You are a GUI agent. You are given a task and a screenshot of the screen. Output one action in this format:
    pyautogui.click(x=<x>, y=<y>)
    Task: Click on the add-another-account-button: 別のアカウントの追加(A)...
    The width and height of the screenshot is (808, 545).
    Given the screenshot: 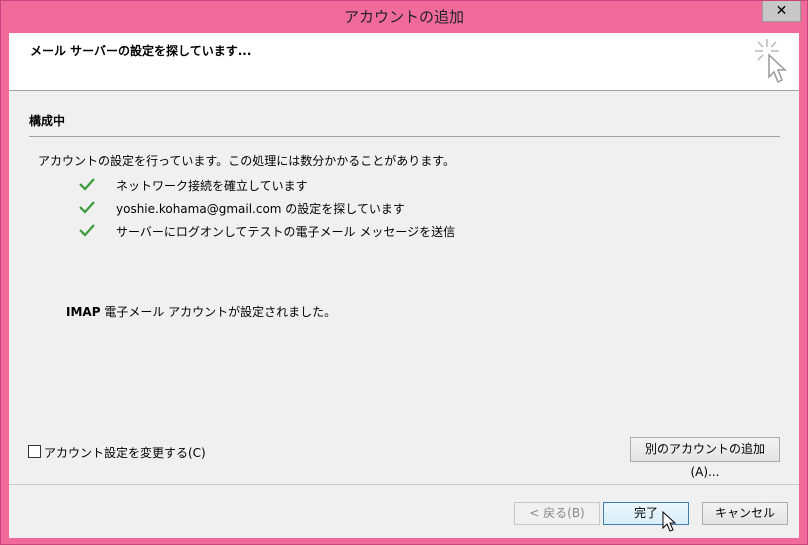 What is the action you would take?
    pyautogui.click(x=705, y=458)
    